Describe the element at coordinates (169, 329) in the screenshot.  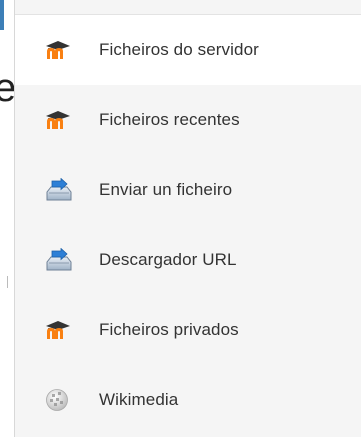
I see `repository-item-label: Ficheiros privados` at that location.